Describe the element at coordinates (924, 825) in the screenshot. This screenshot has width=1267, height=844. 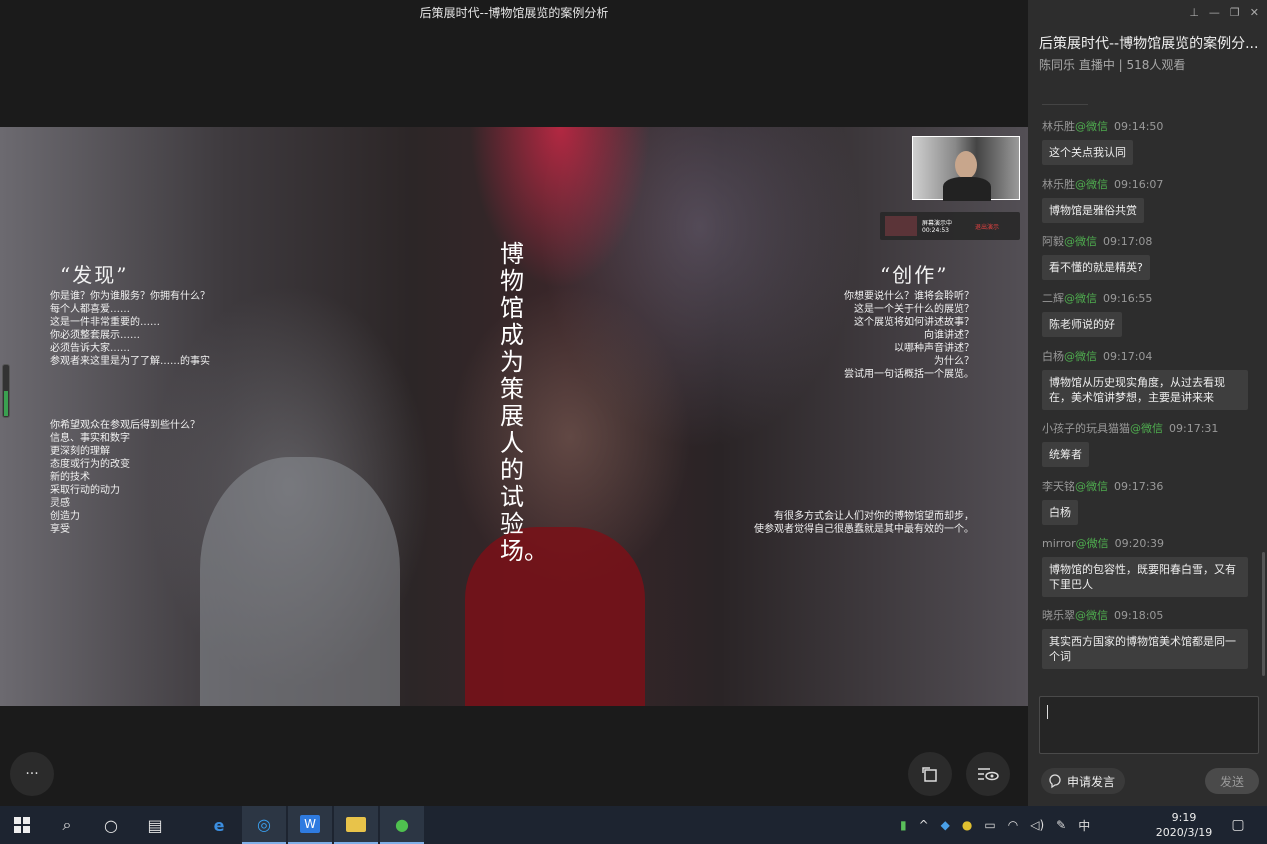
I see `chevron-up-icon: ^` at that location.